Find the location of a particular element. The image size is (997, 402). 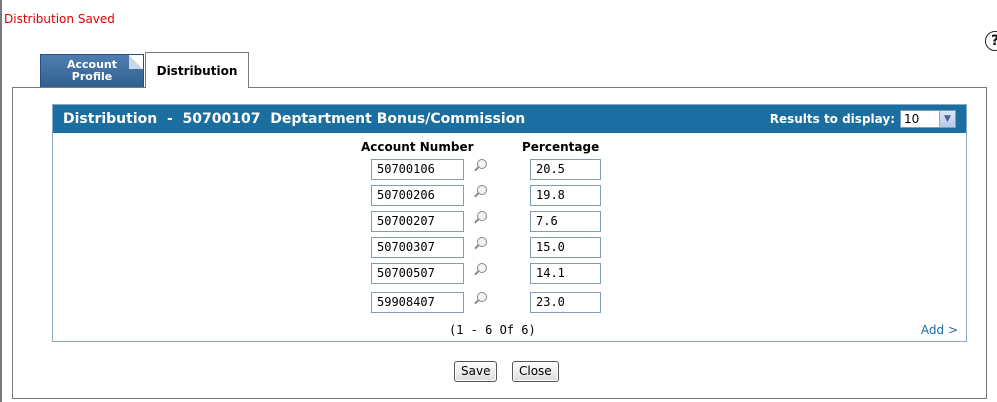

percentage-field: 19.8 is located at coordinates (565, 195).